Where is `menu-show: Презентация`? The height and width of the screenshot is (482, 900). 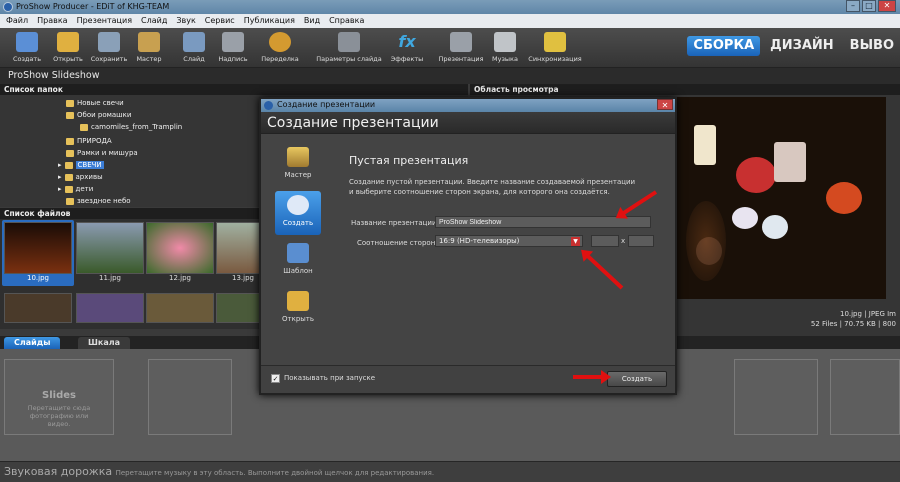 menu-show: Презентация is located at coordinates (104, 21).